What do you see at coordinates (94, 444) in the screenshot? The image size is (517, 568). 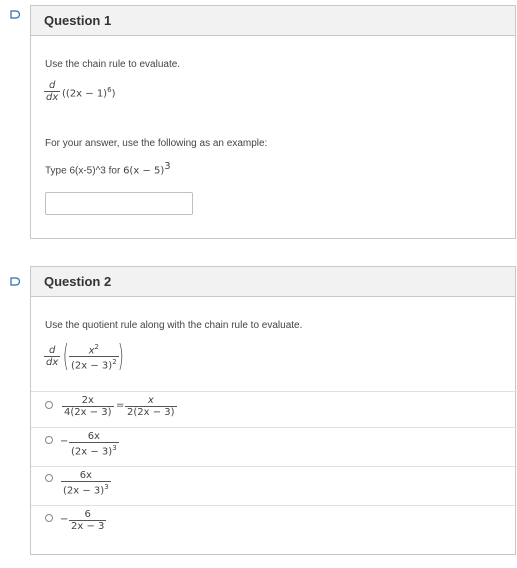 I see `option-2-fraction: 6x (2x − 3)3` at bounding box center [94, 444].